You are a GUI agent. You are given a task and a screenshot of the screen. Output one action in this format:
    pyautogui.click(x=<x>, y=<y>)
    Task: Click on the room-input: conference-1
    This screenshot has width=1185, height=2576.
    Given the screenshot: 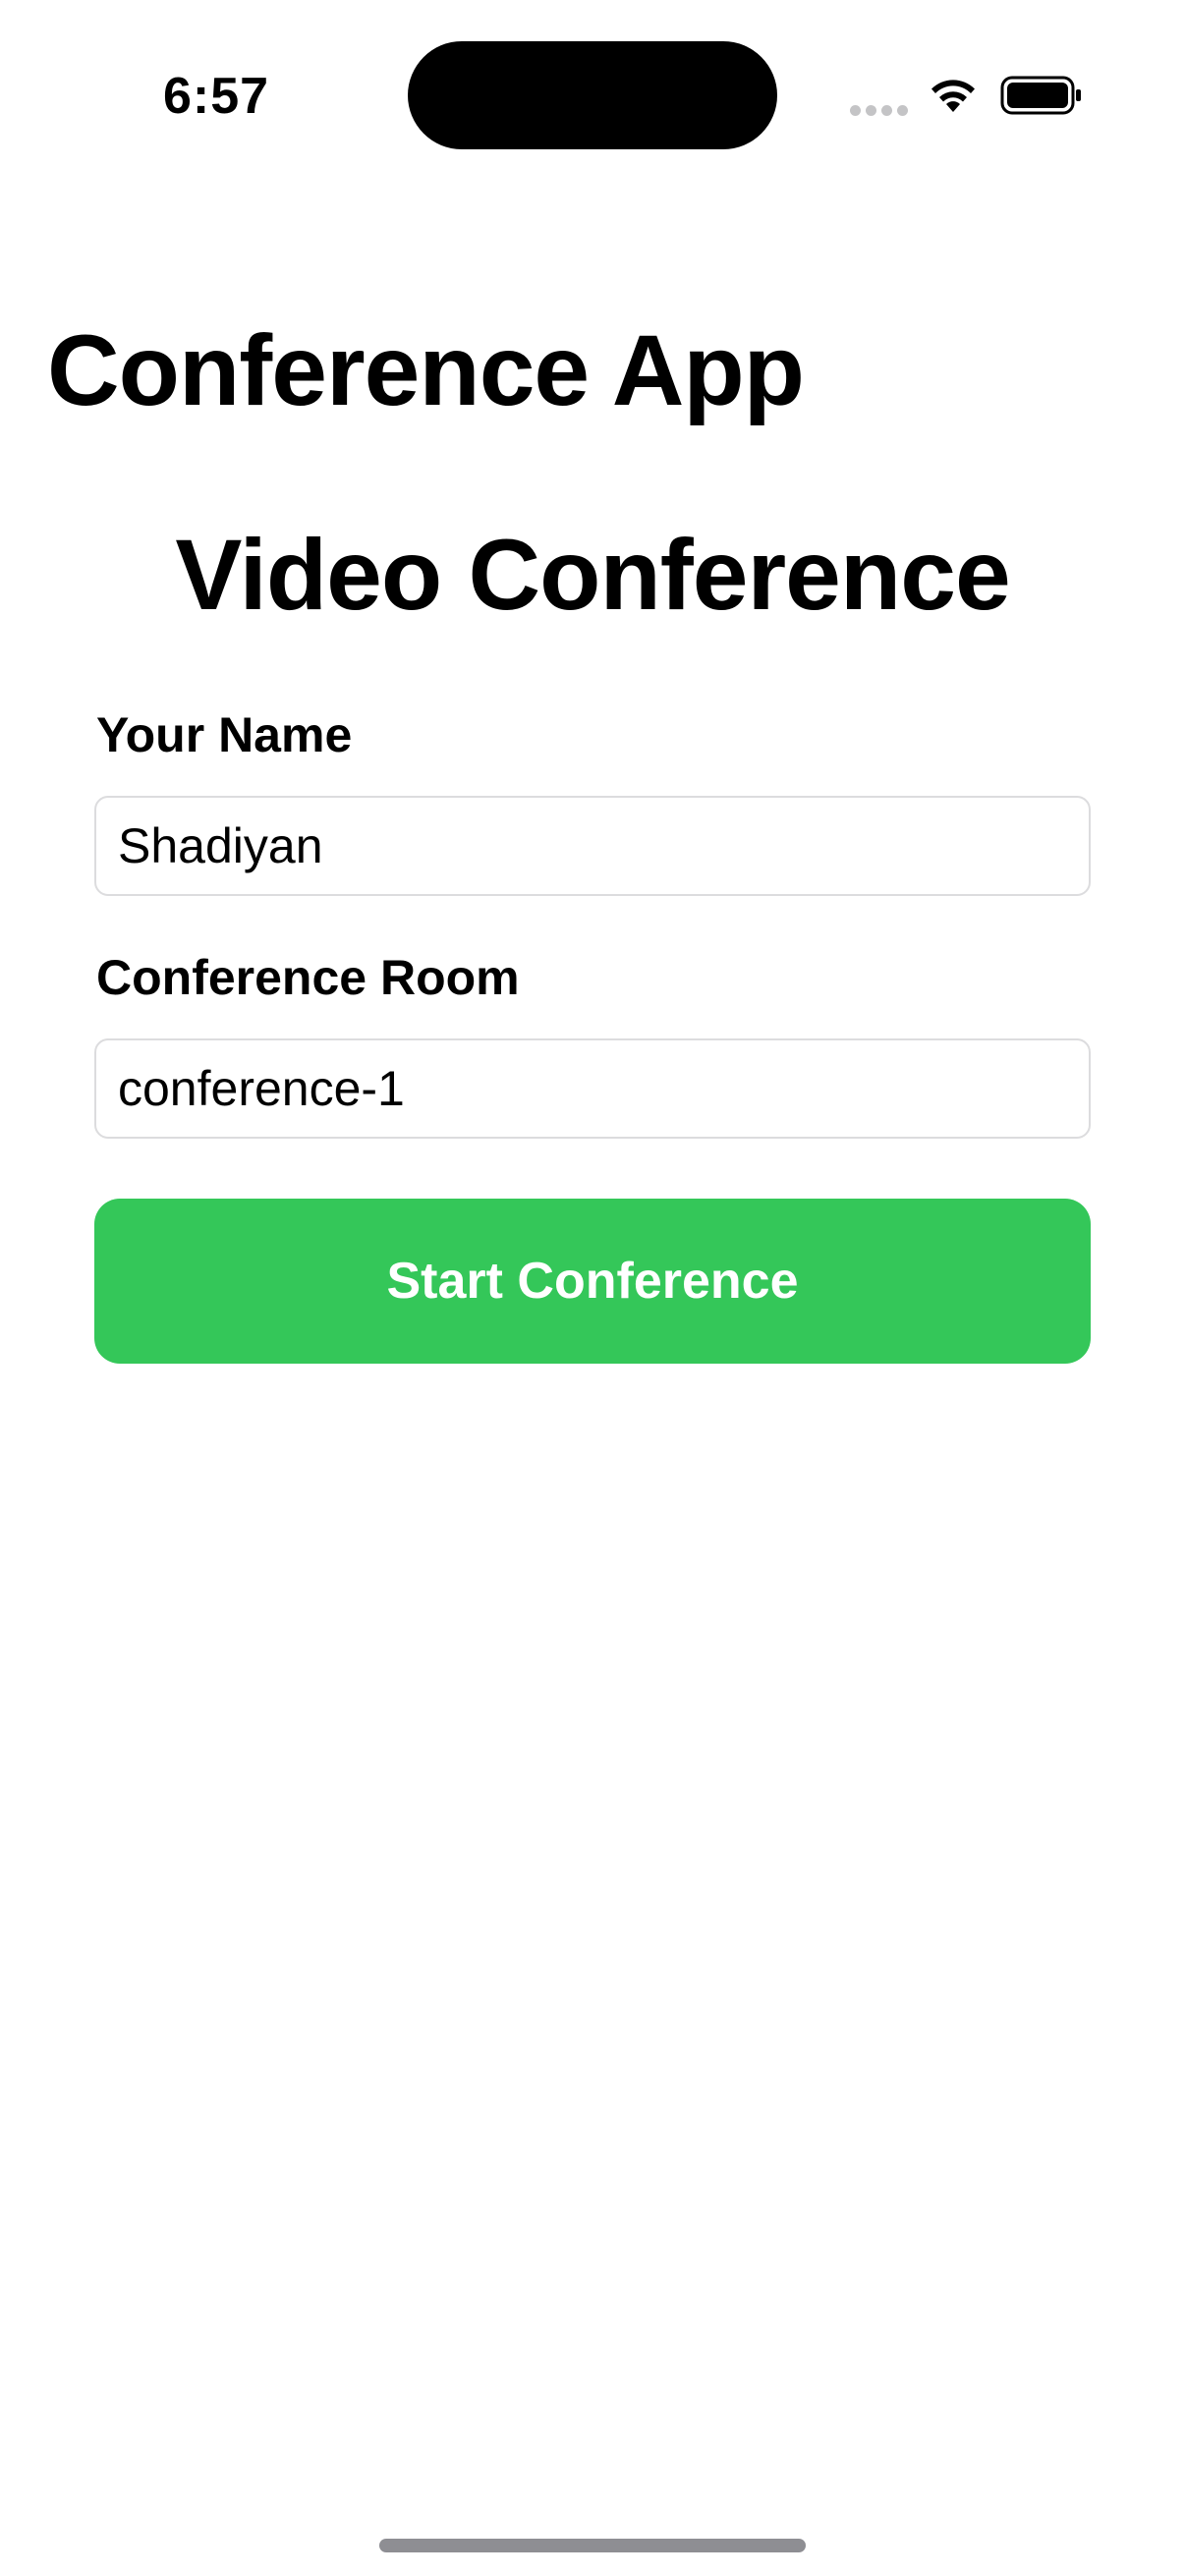 What is the action you would take?
    pyautogui.click(x=592, y=1088)
    